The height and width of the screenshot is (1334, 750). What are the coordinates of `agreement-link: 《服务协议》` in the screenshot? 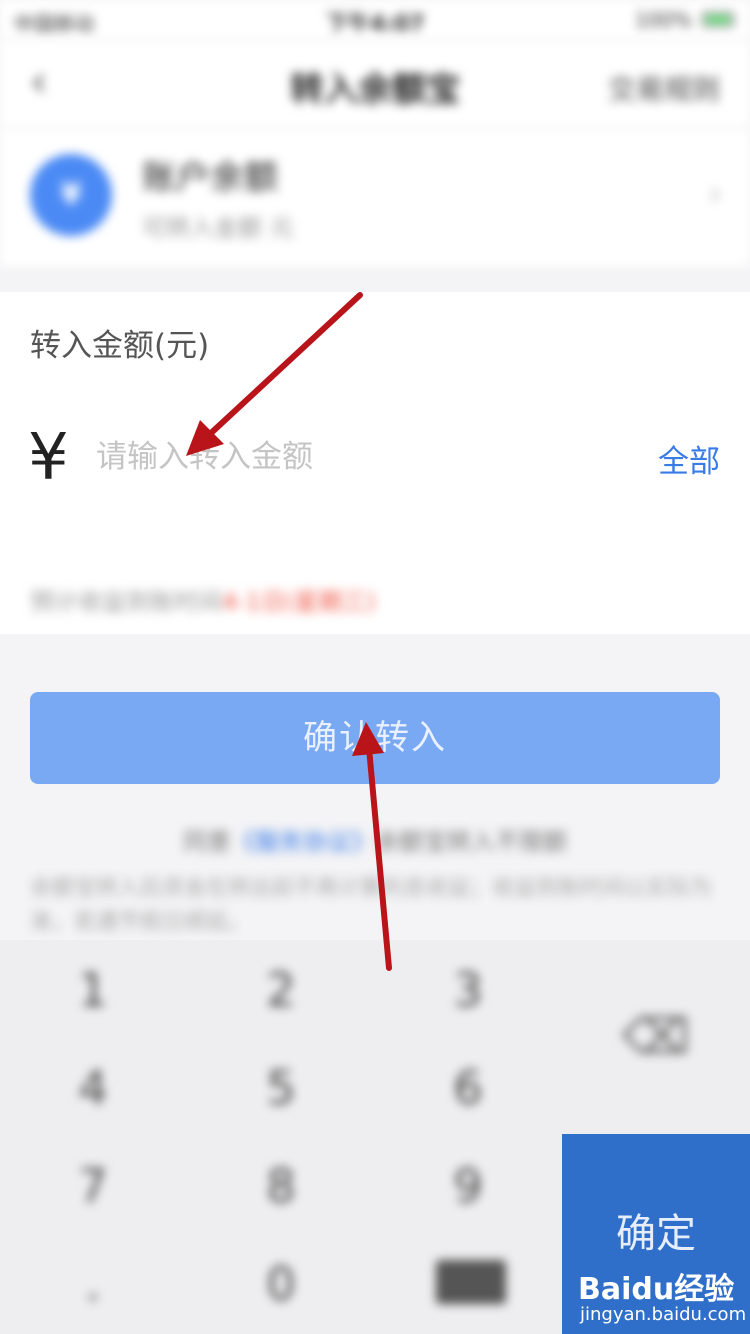 It's located at (303, 842).